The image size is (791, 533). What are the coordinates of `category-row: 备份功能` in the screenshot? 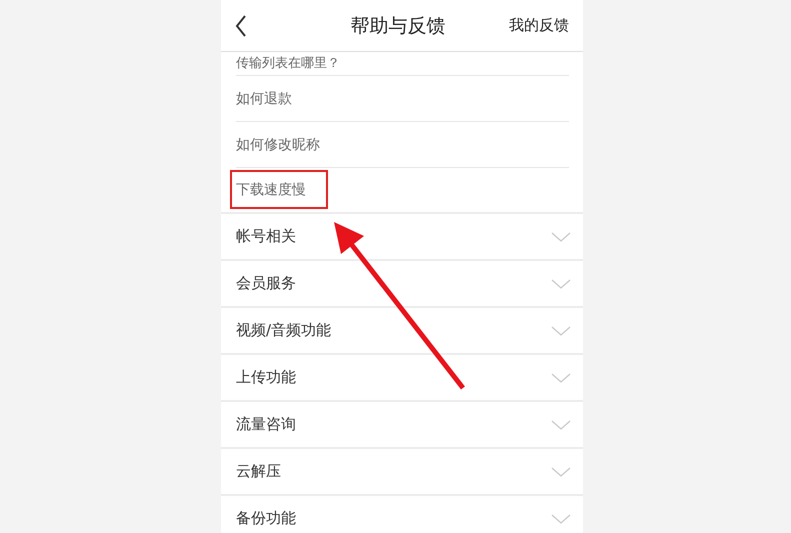 It's located at (402, 514).